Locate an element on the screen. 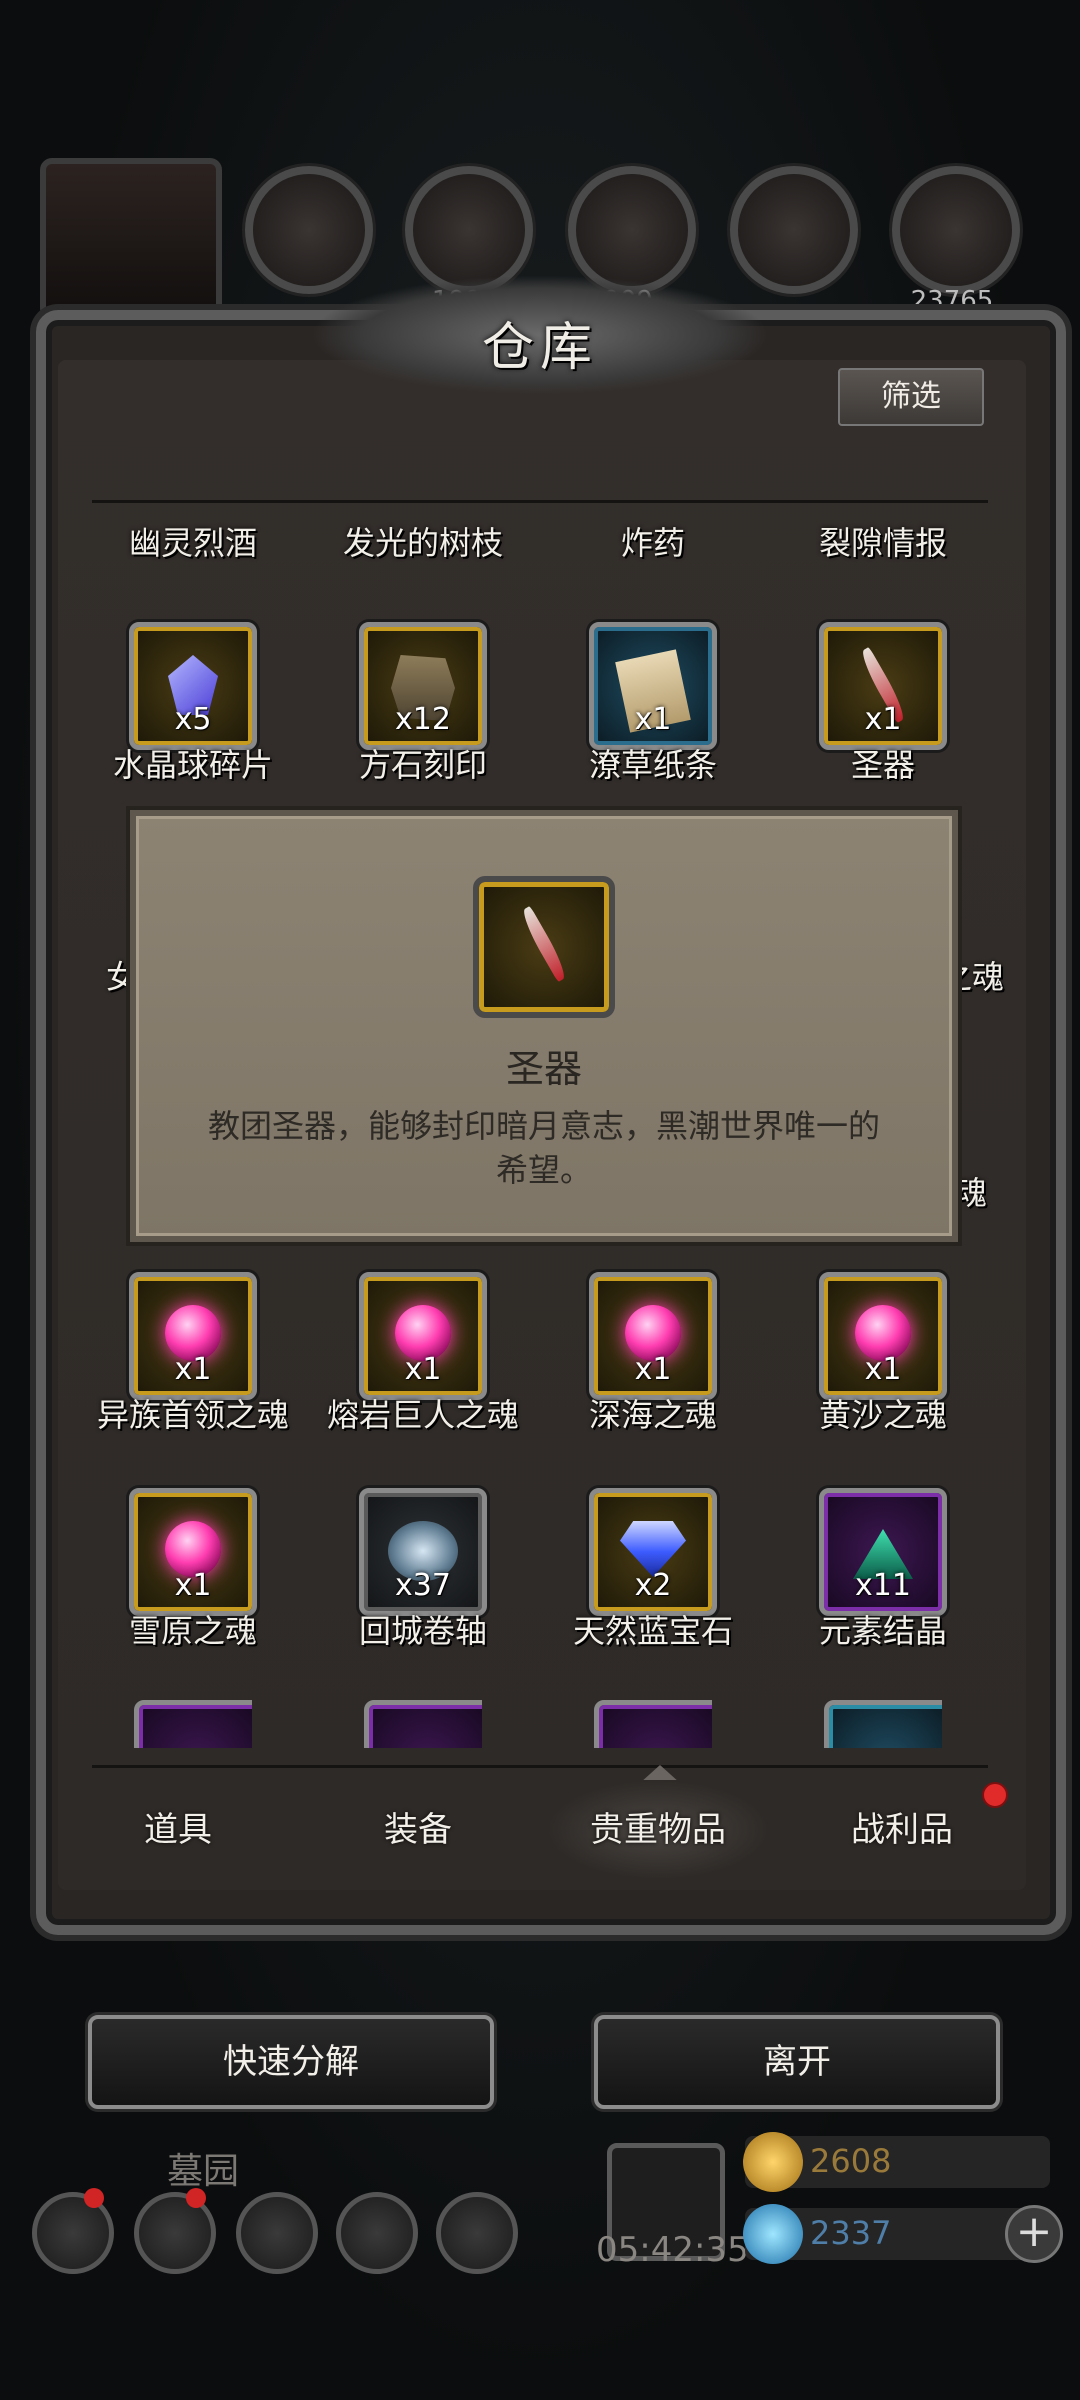 The image size is (1080, 2400). tab-props: 道具 is located at coordinates (178, 1830).